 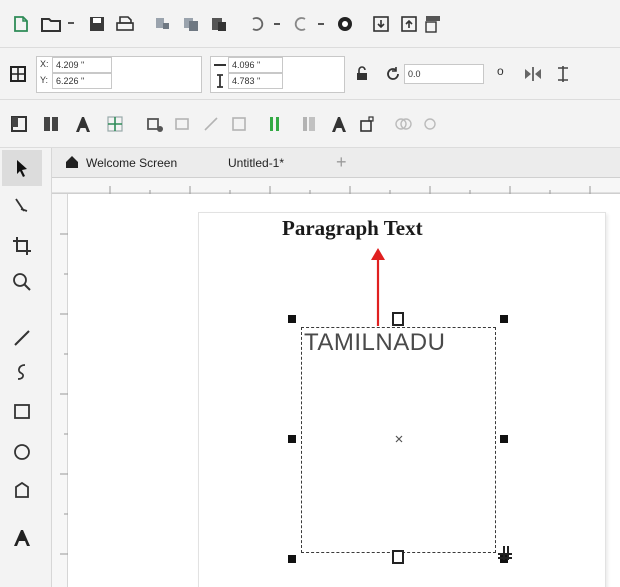 What do you see at coordinates (444, 74) in the screenshot?
I see `rotation-input: 0.0` at bounding box center [444, 74].